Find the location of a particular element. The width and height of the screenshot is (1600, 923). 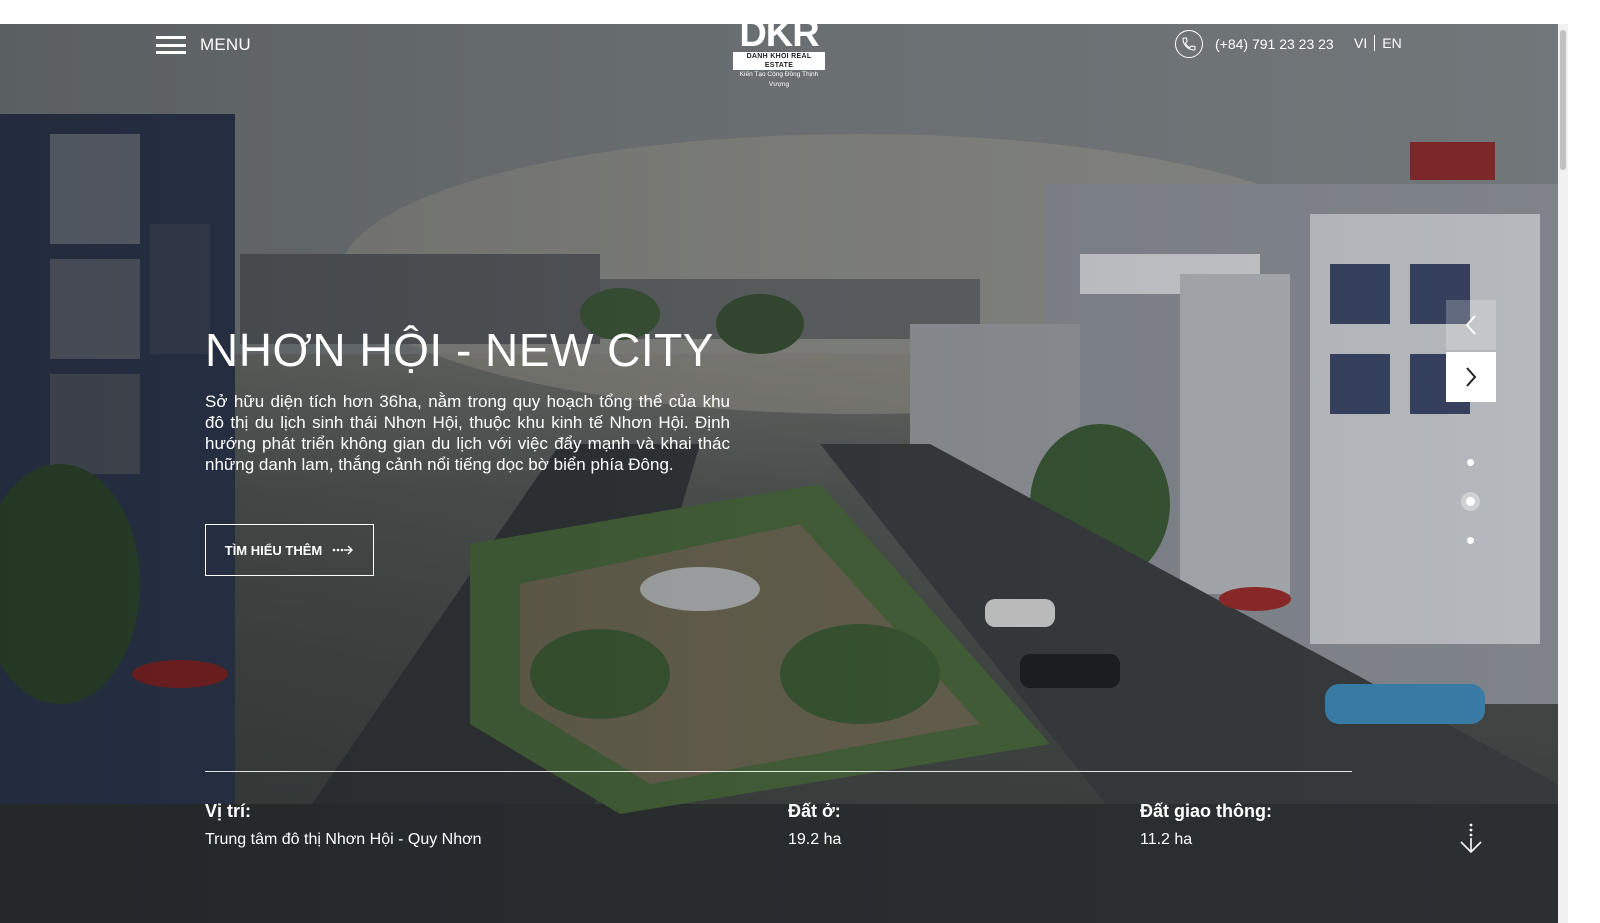

fact-label: Đất giao thông: is located at coordinates (1206, 811).